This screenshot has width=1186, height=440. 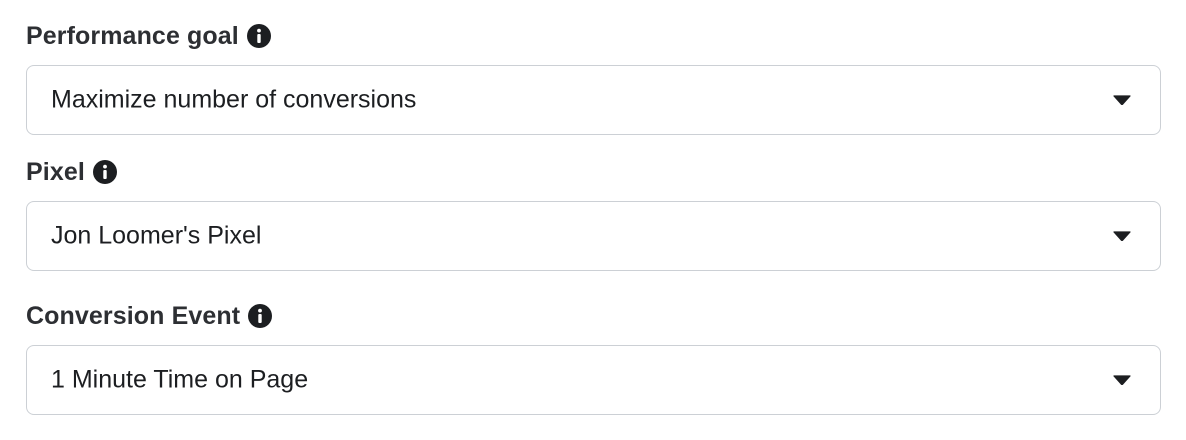 What do you see at coordinates (133, 315) in the screenshot?
I see `conversion-event-label: Conversion Event` at bounding box center [133, 315].